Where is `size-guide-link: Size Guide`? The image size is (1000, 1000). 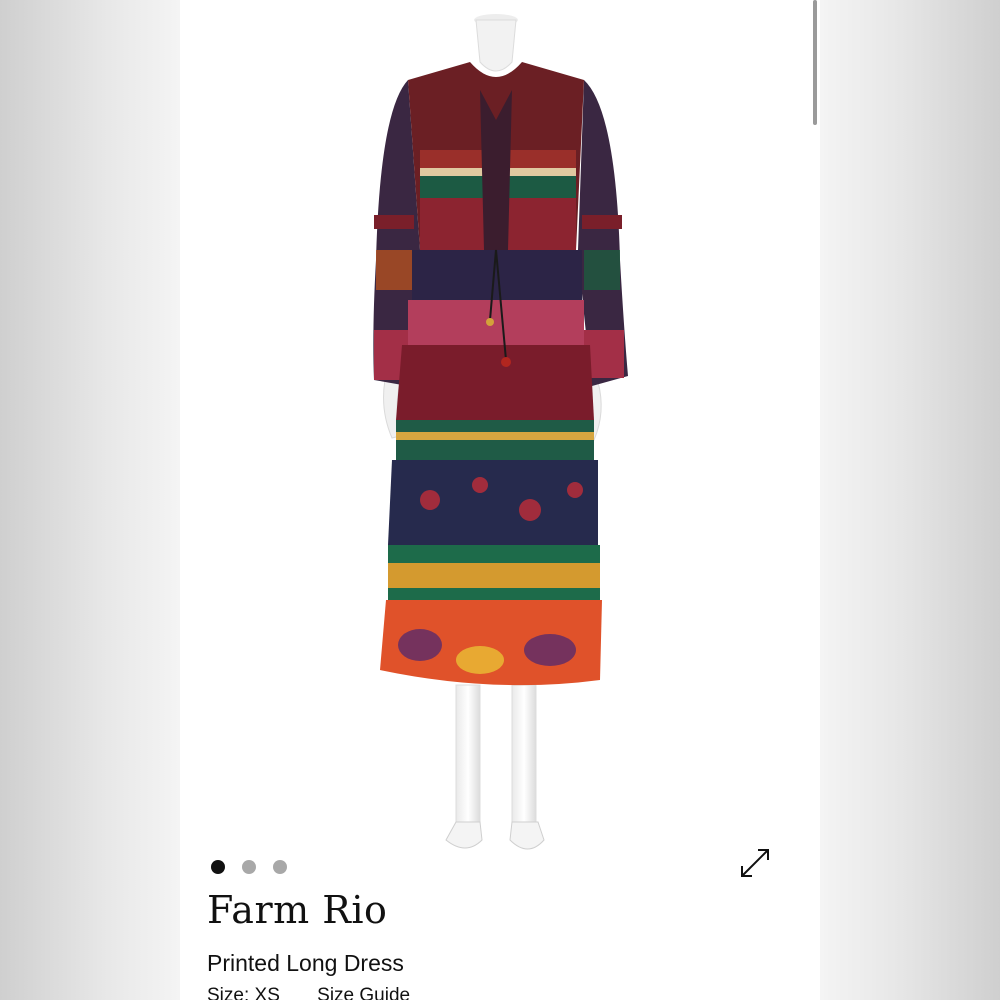 size-guide-link: Size Guide is located at coordinates (363, 992).